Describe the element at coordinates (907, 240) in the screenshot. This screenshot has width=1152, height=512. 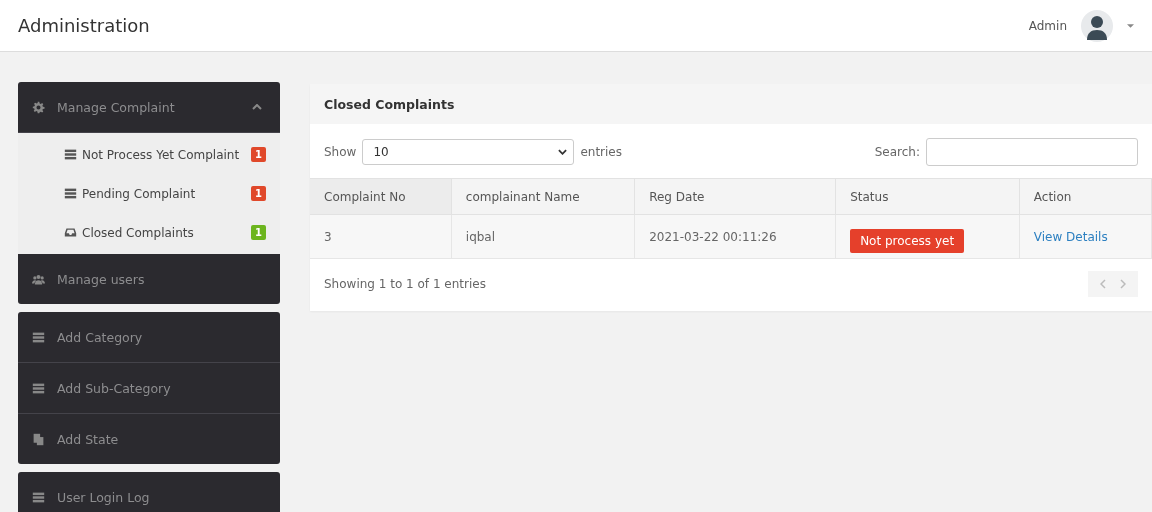
I see `status-badge: Not process yet` at that location.